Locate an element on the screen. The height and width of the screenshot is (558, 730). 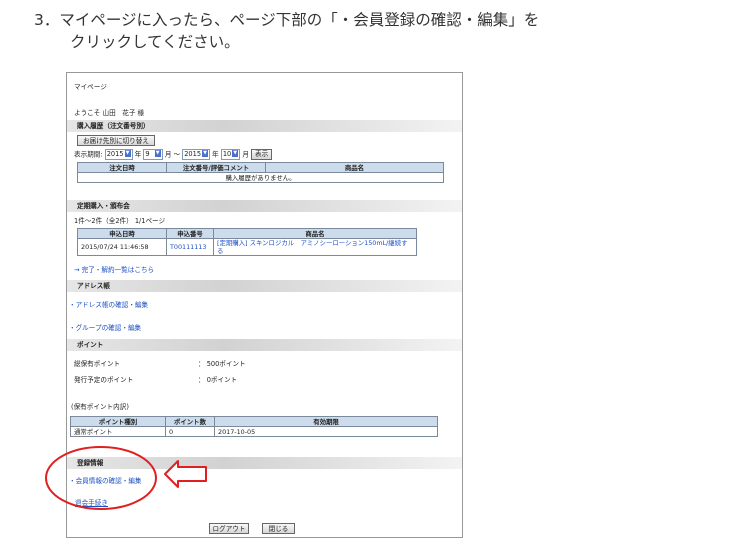
annotation-overlay is located at coordinates (126, 478).